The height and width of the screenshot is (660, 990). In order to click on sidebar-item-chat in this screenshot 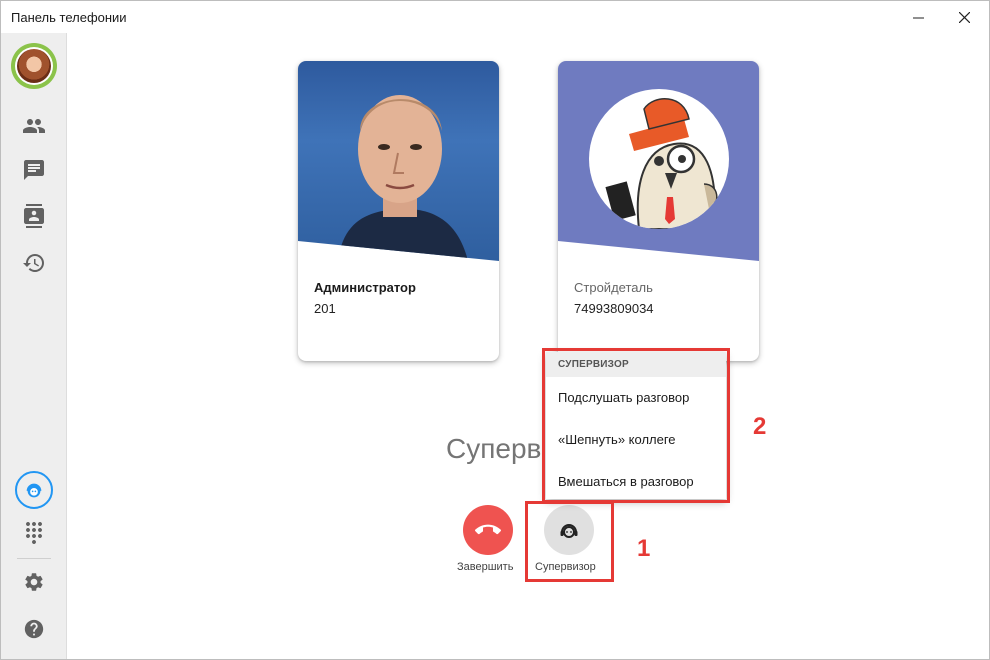, I will do `click(34, 170)`.